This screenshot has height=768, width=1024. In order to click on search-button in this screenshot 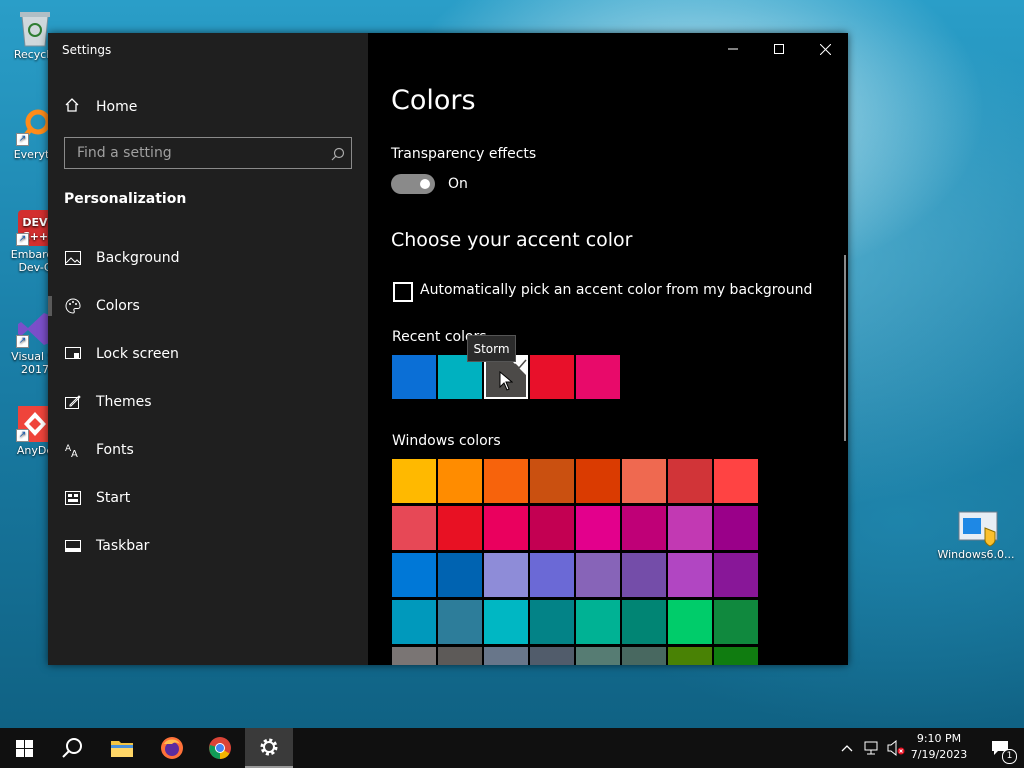, I will do `click(72, 748)`.